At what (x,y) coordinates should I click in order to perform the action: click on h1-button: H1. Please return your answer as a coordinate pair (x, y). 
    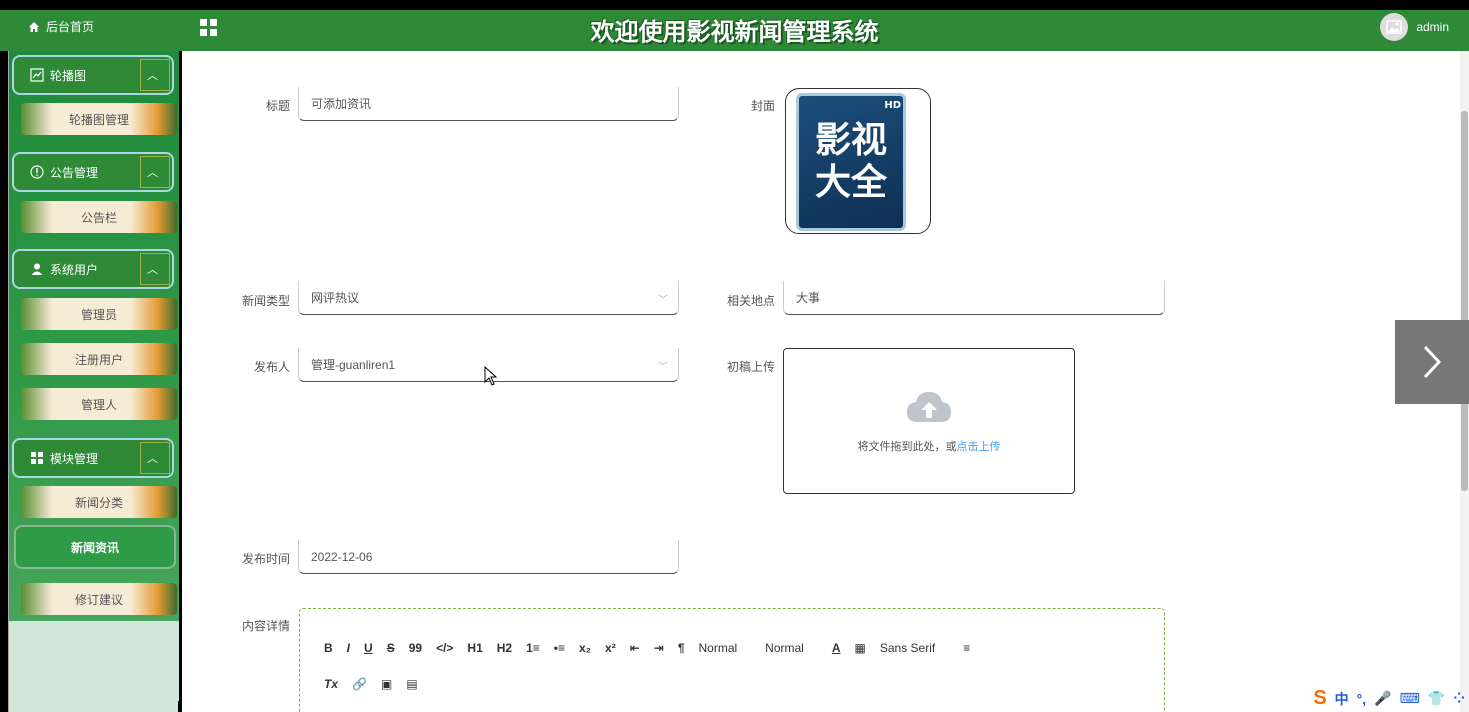
    Looking at the image, I should click on (474, 648).